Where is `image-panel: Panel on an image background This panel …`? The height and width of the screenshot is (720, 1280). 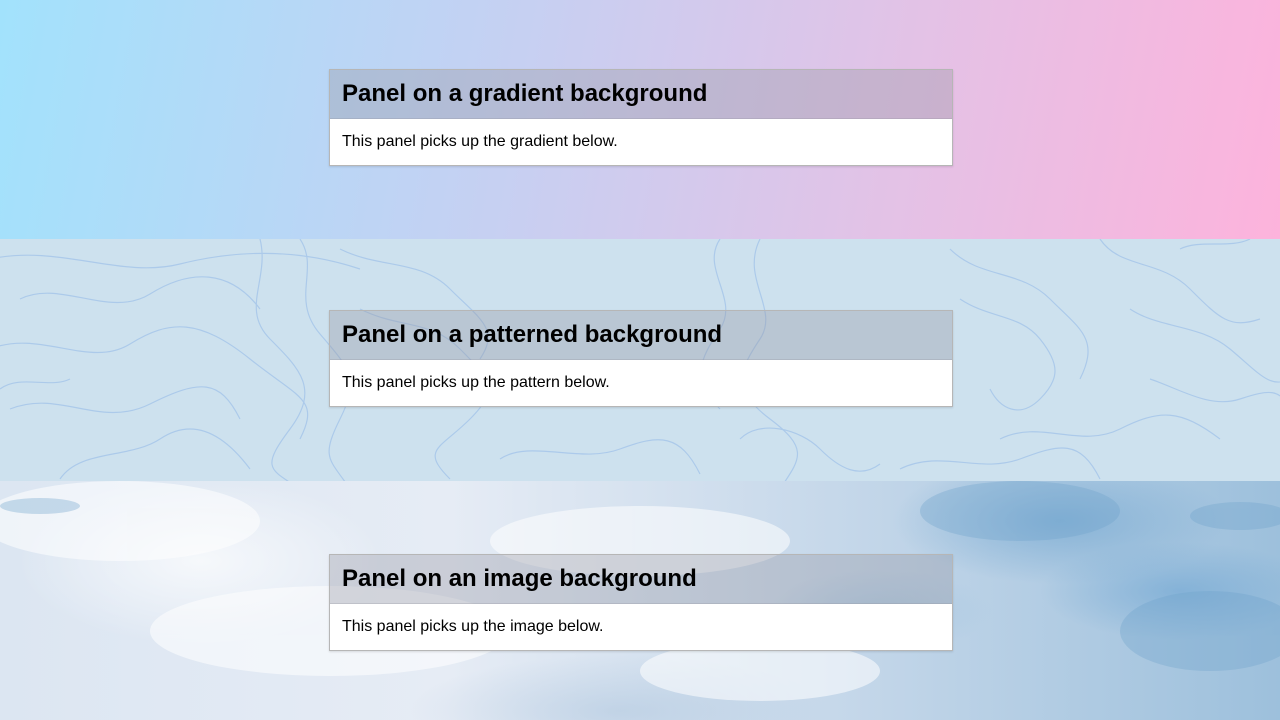
image-panel: Panel on an image background This panel … is located at coordinates (641, 602).